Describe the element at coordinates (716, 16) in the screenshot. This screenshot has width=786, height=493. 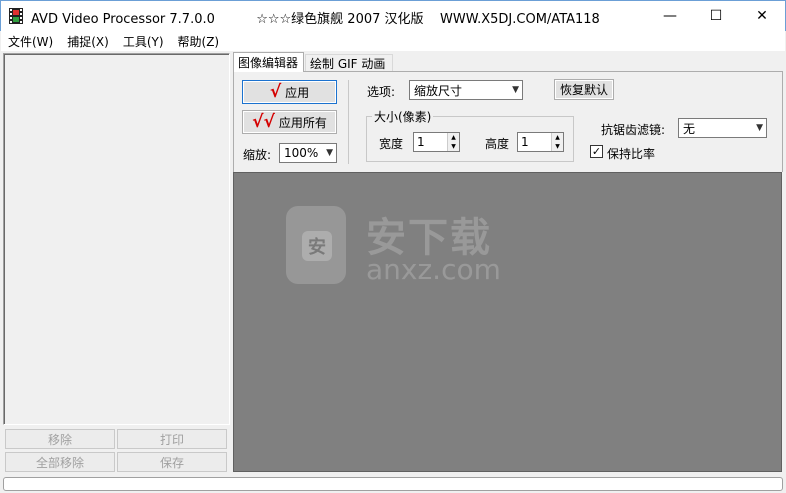
I see `maximize-button: ☐` at that location.